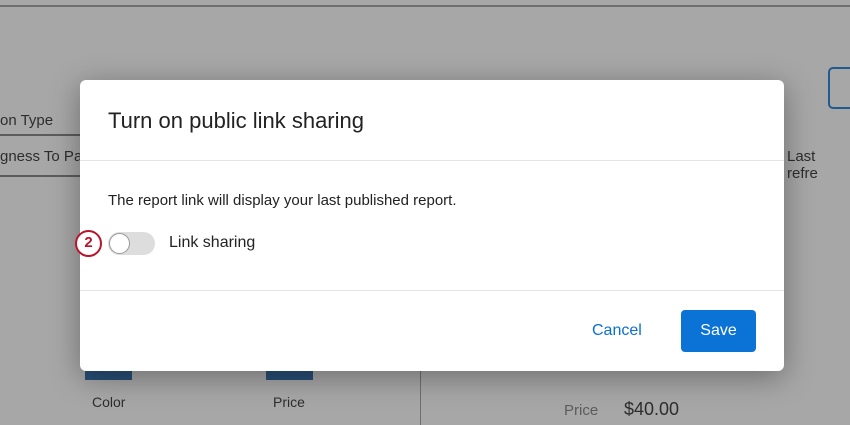 The height and width of the screenshot is (425, 850). What do you see at coordinates (119, 243) in the screenshot?
I see `toggle-knob` at bounding box center [119, 243].